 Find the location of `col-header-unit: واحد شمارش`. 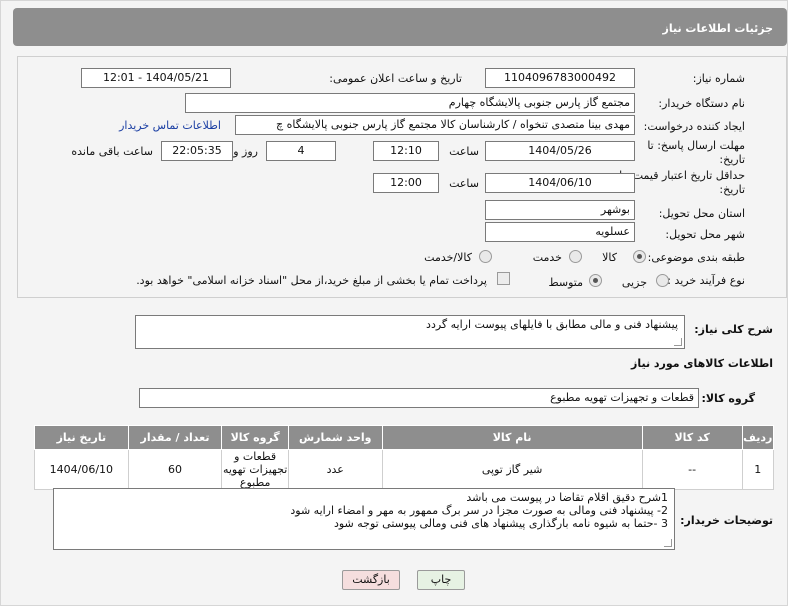

col-header-unit: واحد شمارش is located at coordinates (335, 437).